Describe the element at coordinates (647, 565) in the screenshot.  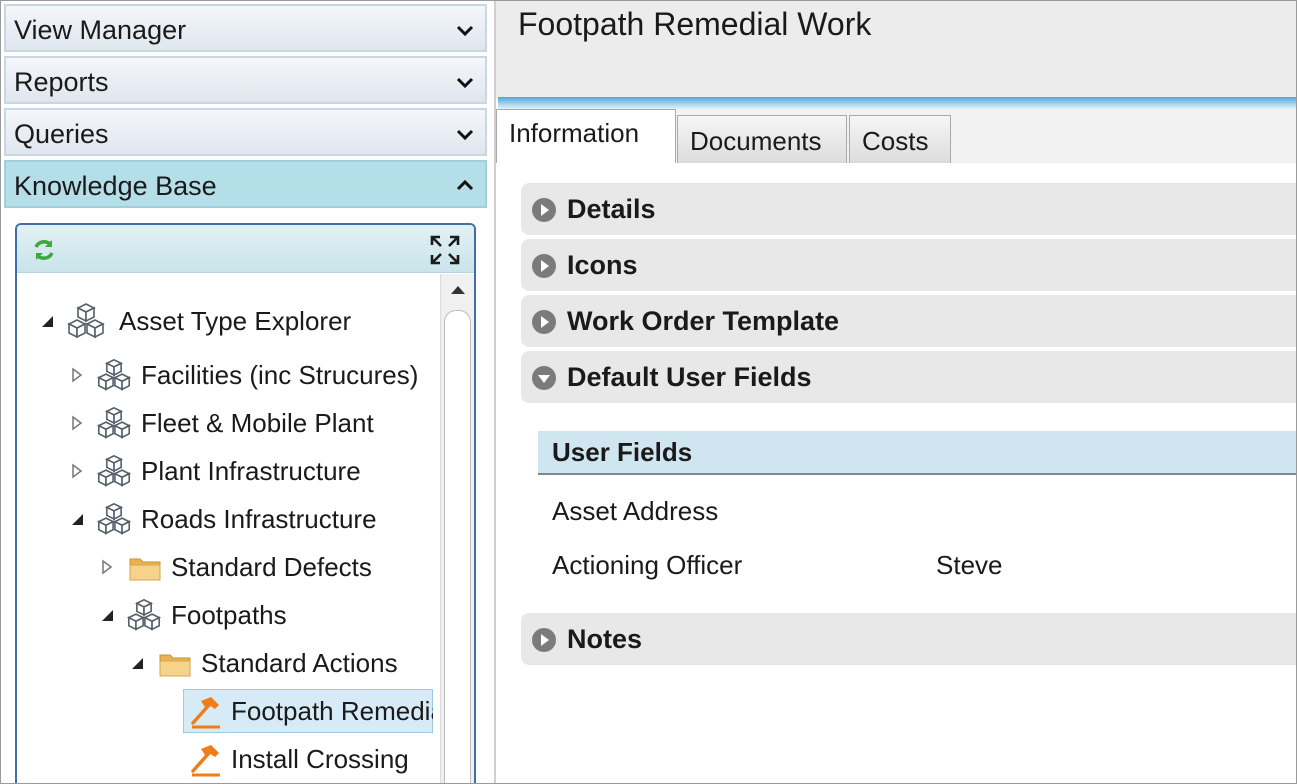
I see `field-label-actioning-officer: Actioning Officer` at that location.